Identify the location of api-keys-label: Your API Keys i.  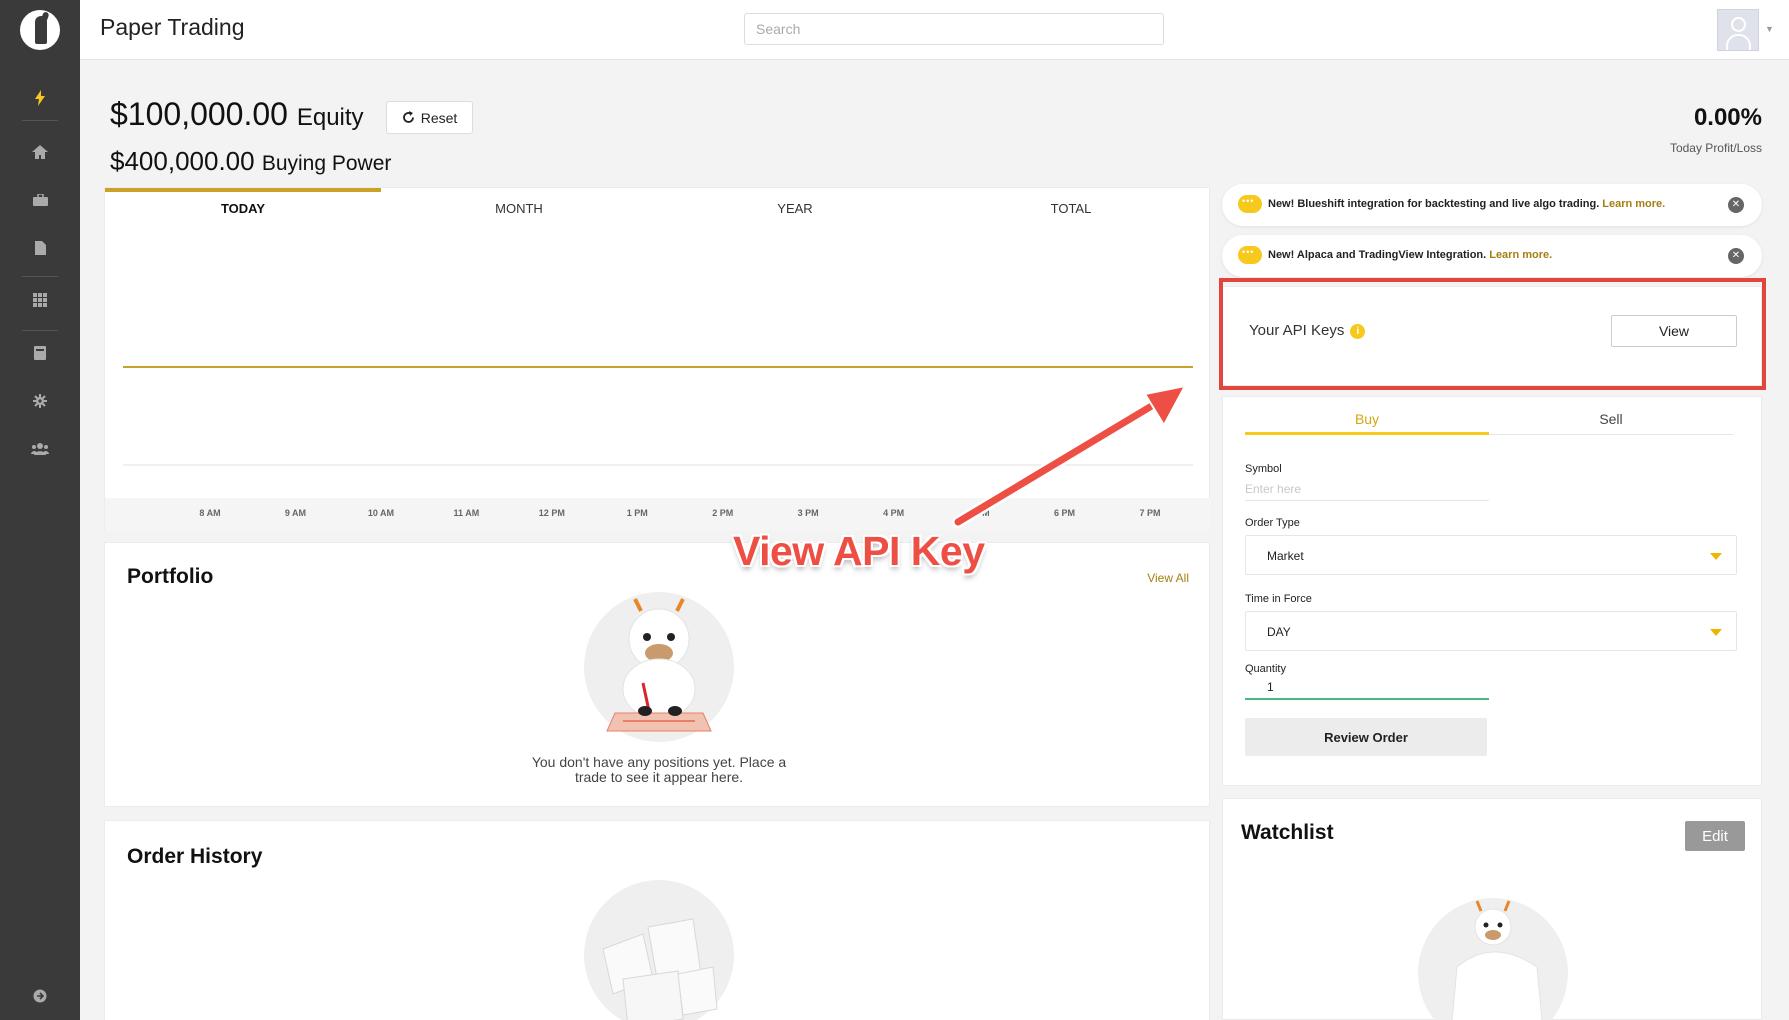
(1307, 330).